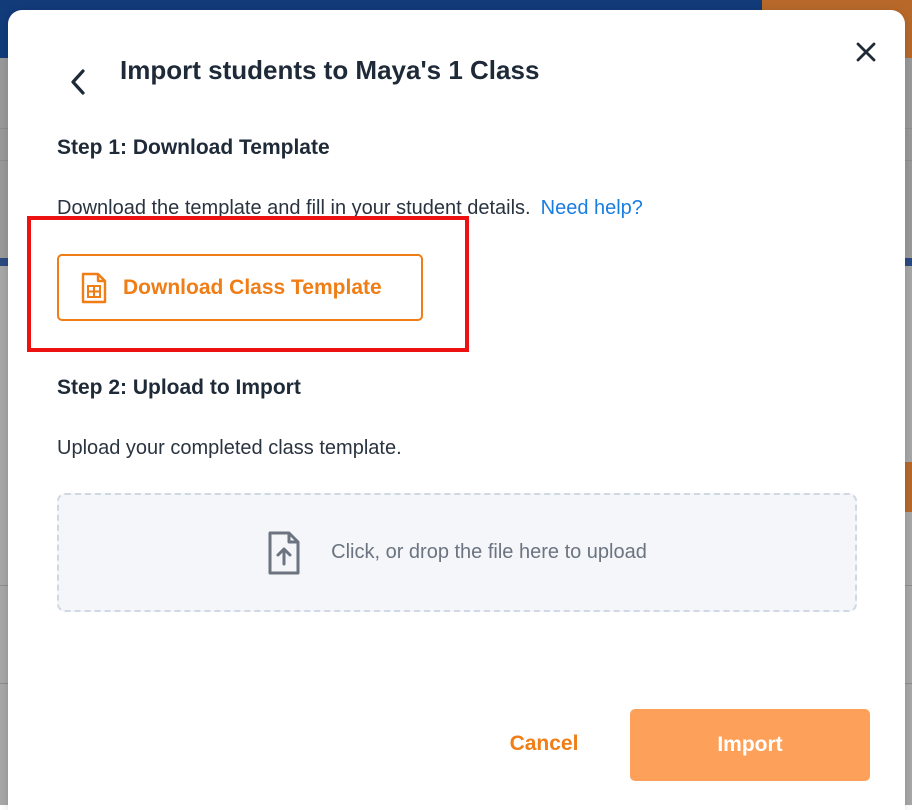  Describe the element at coordinates (592, 208) in the screenshot. I see `need-help-link: Need help?` at that location.